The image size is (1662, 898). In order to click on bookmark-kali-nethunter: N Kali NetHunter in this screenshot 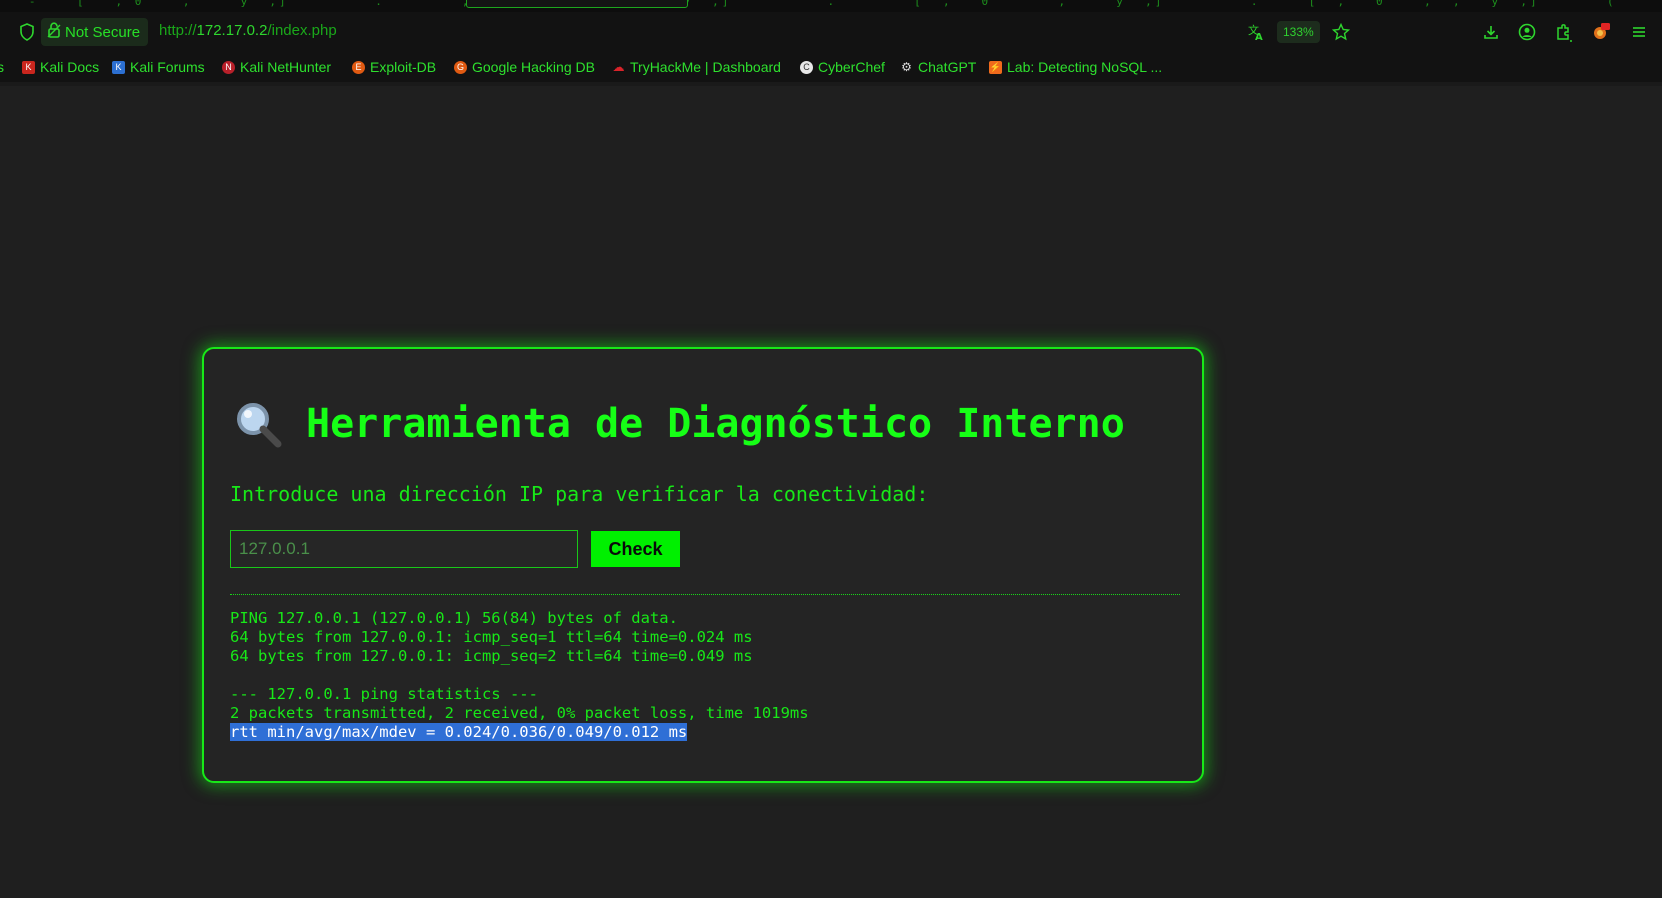, I will do `click(276, 67)`.